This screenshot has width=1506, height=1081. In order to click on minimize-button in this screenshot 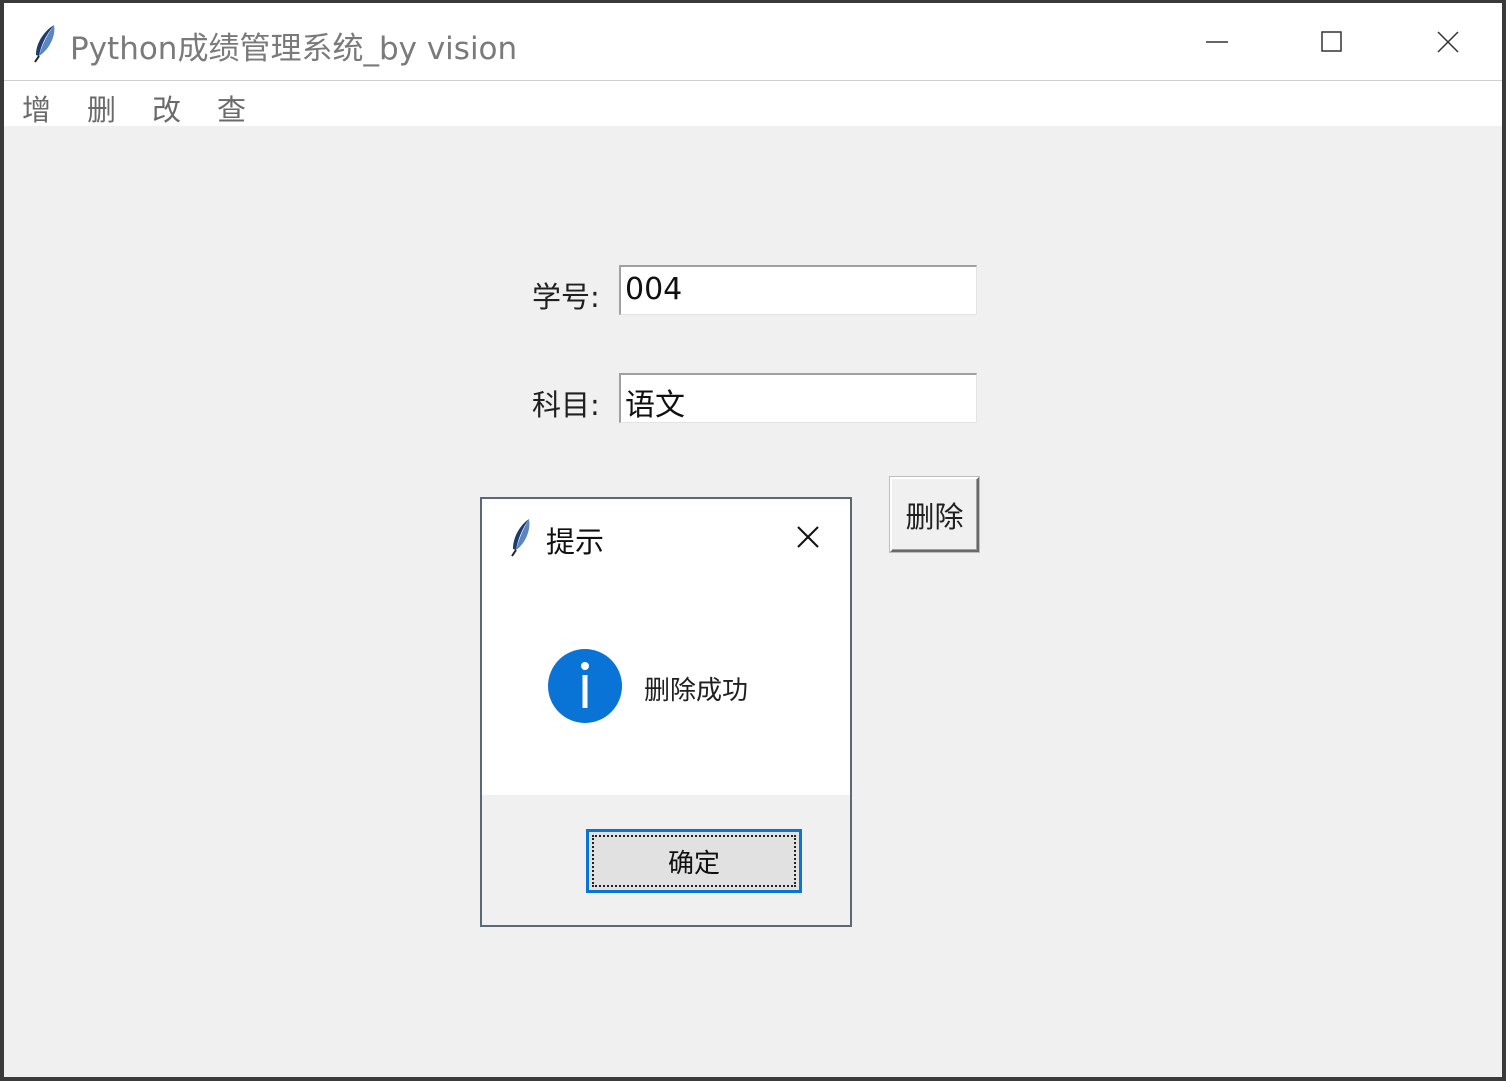, I will do `click(1217, 41)`.